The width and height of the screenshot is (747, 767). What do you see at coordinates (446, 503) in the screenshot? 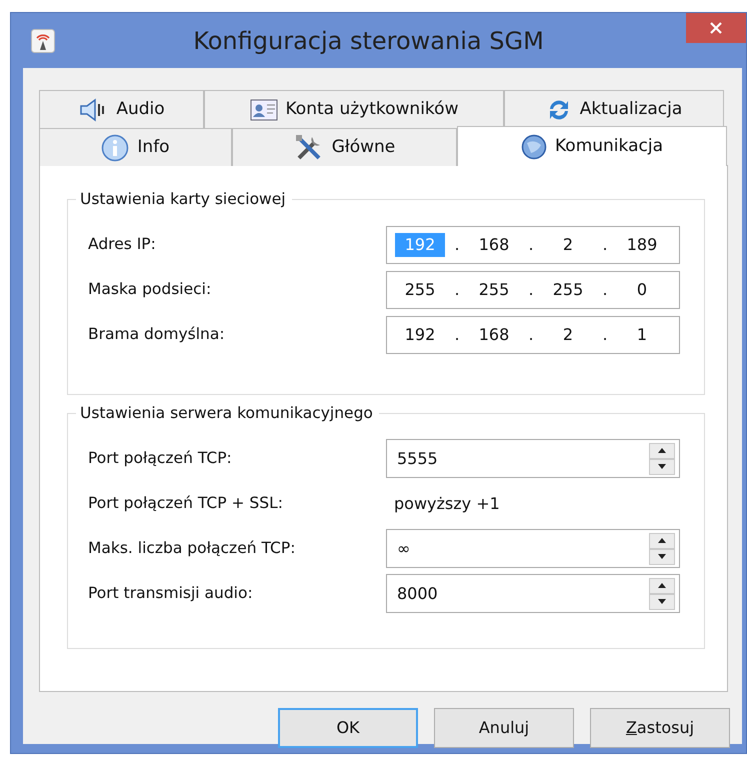
I see `field-value: powyższy +1` at bounding box center [446, 503].